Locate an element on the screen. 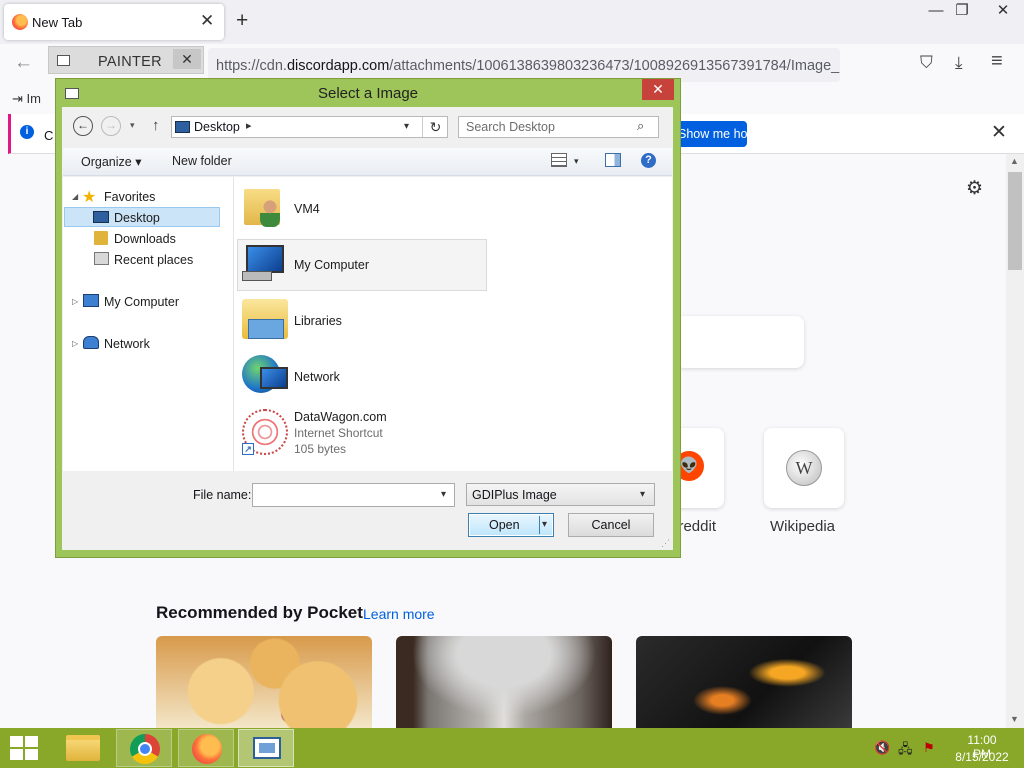  shortcut-label-wikipedia: Wikipedia is located at coordinates (802, 526).